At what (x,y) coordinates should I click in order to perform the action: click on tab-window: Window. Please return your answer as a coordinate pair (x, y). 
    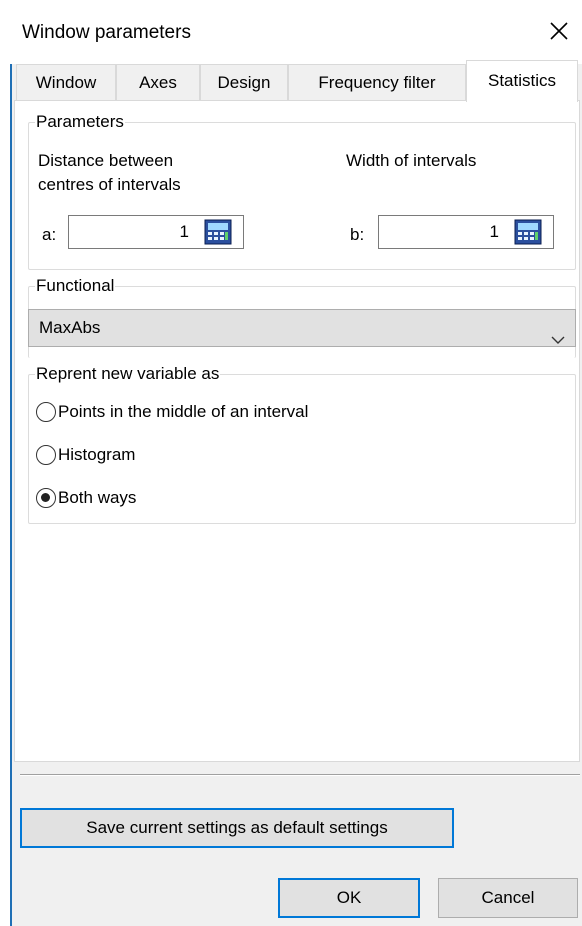
    Looking at the image, I should click on (66, 82).